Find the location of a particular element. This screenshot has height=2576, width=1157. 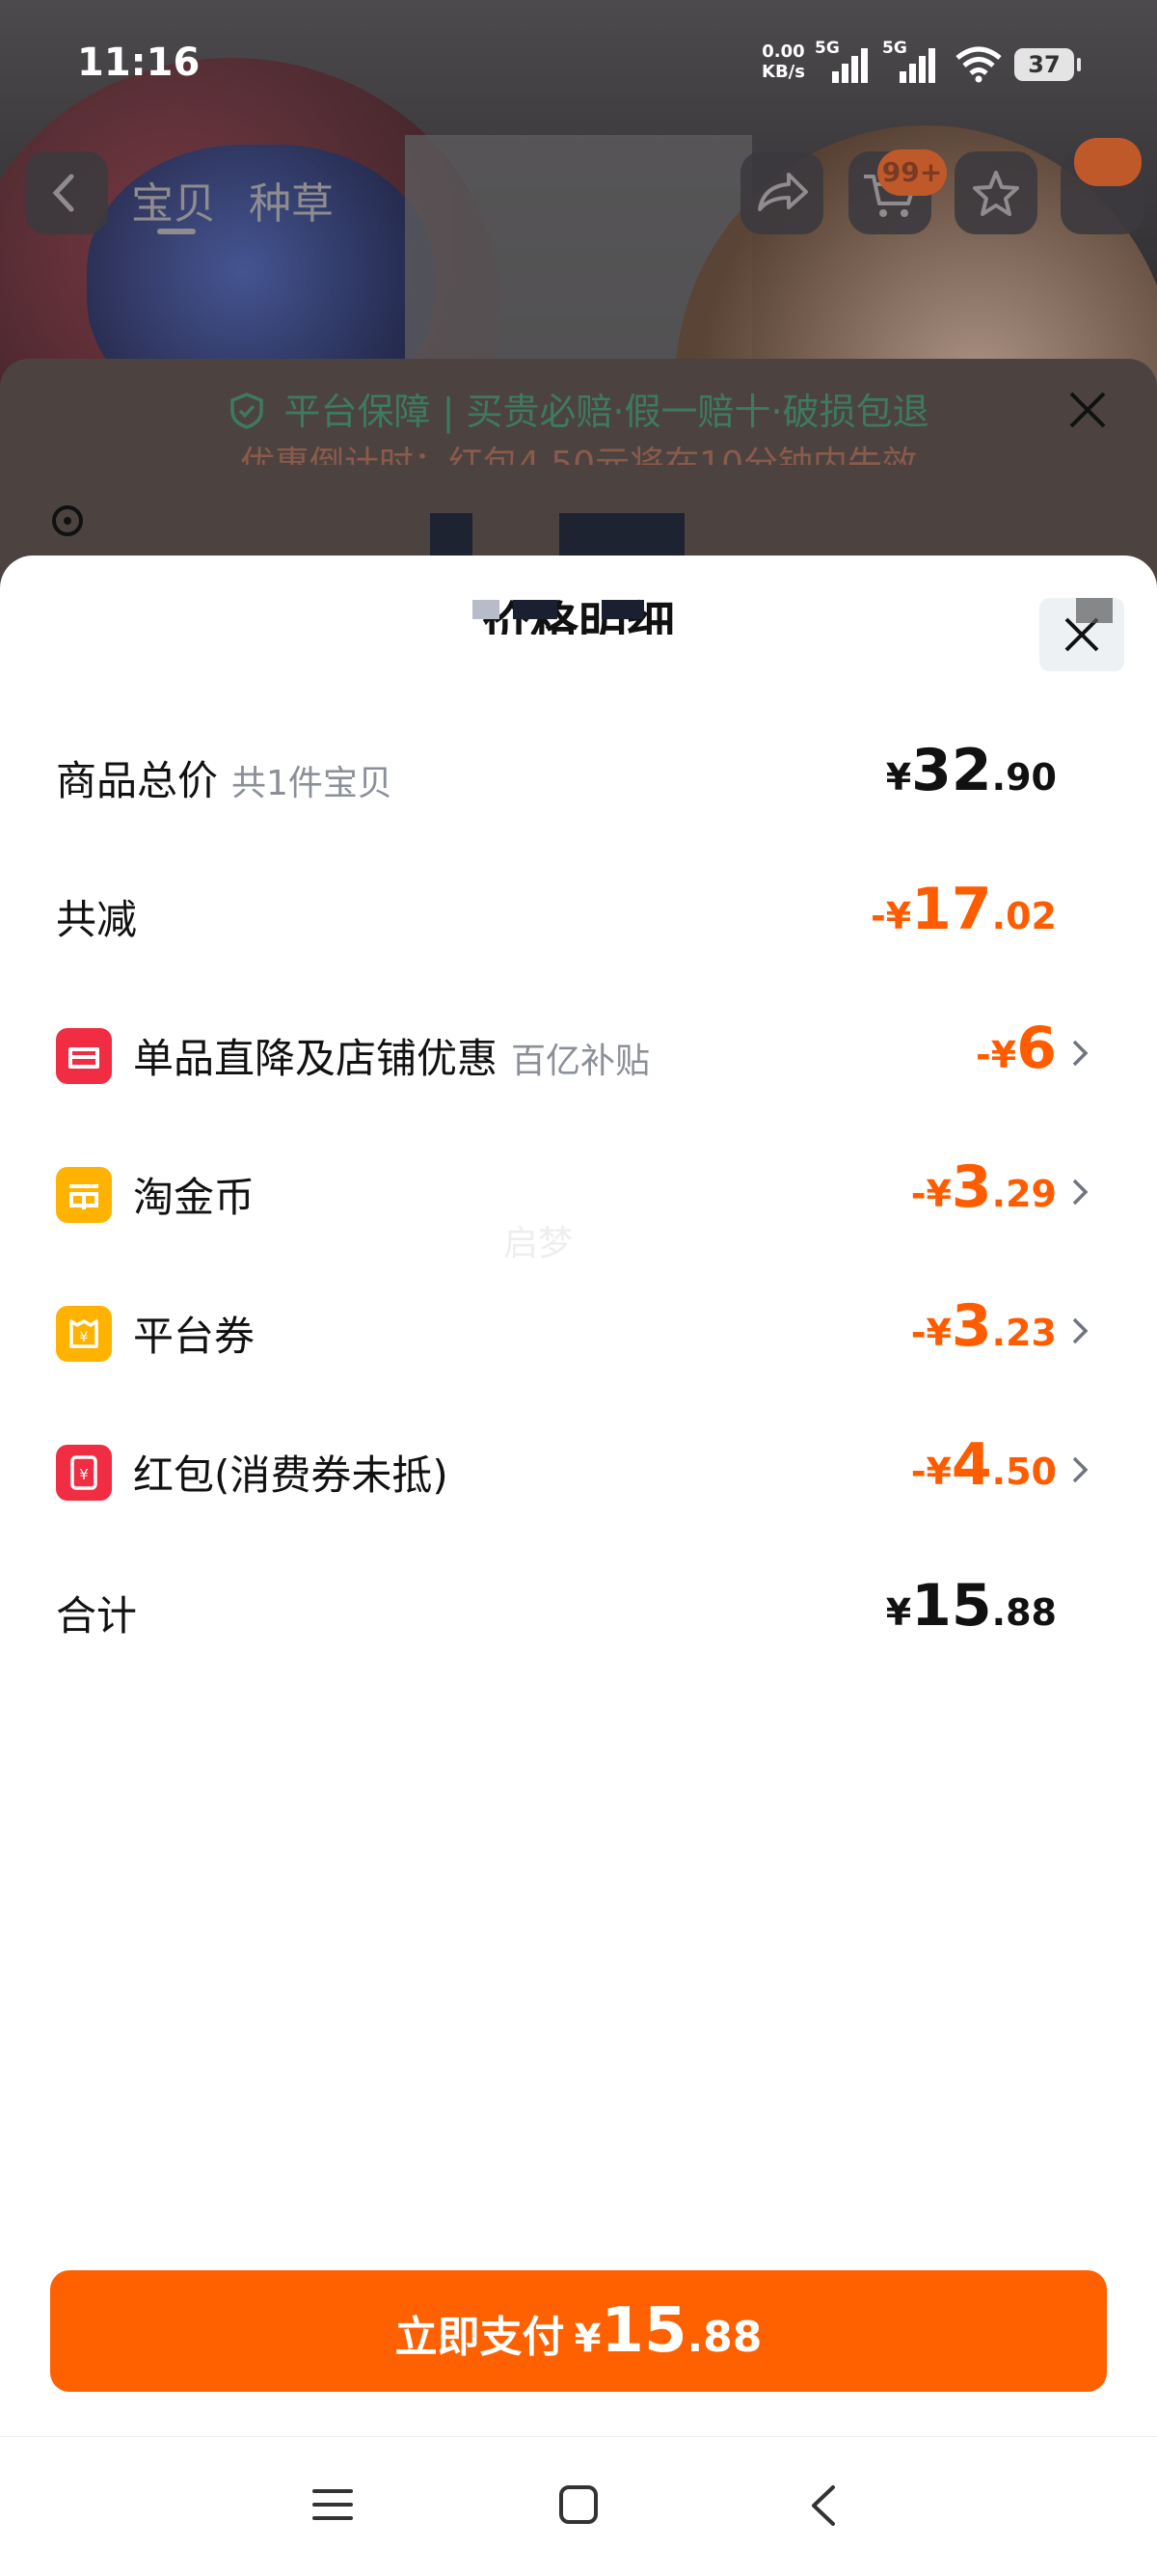

sum-amount: ¥15.88 is located at coordinates (971, 1606).